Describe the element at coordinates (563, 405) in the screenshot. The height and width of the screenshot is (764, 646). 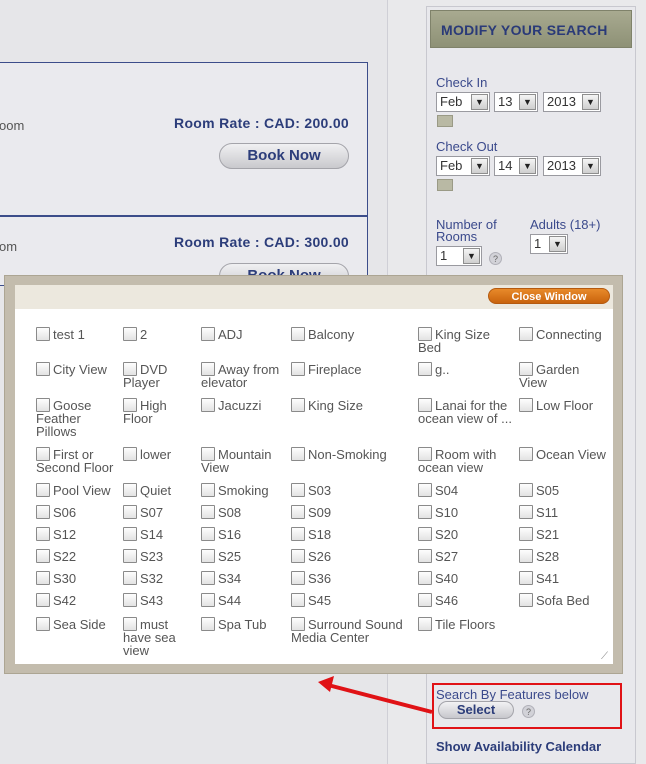
I see `feature-checkbox-item: Low Floor` at that location.